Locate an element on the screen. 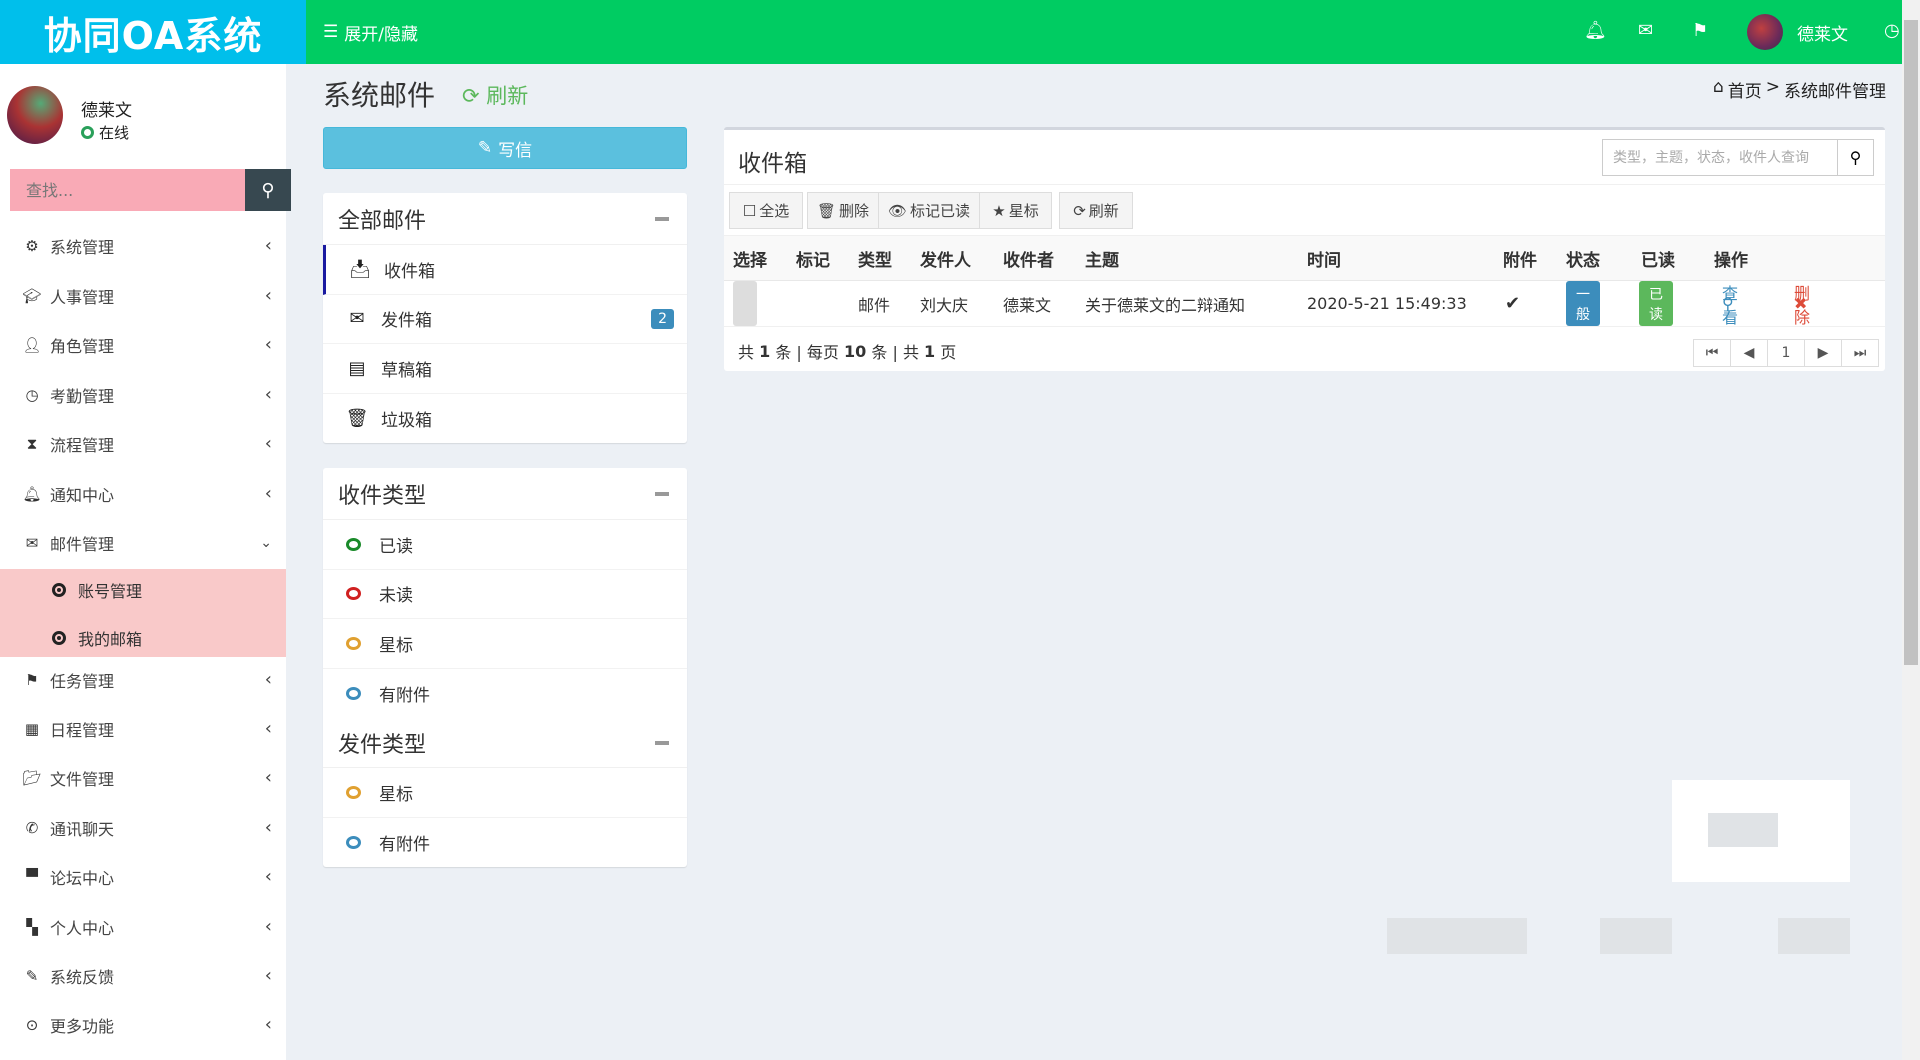 The image size is (1920, 1060). bell-icon: 🔔︎ is located at coordinates (1595, 30).